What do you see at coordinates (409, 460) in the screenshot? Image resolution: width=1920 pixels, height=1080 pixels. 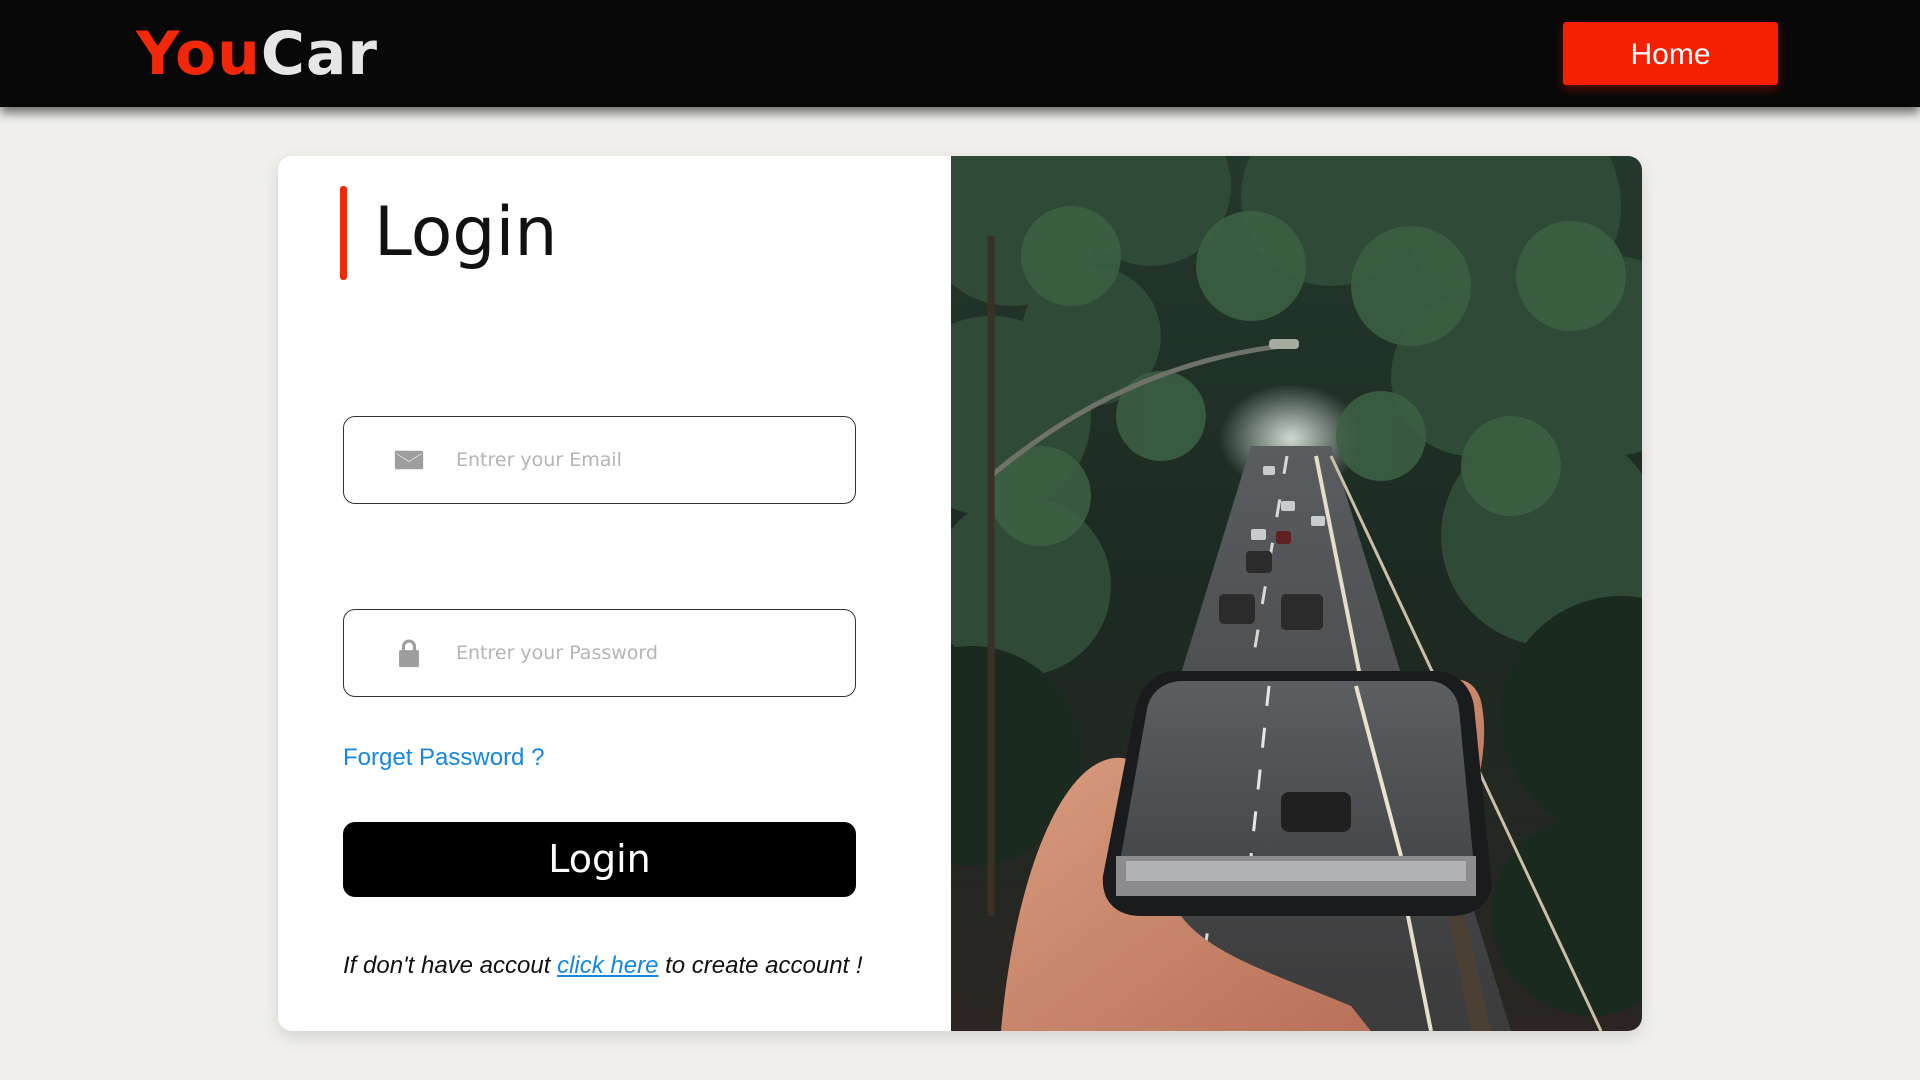 I see `mail-icon` at bounding box center [409, 460].